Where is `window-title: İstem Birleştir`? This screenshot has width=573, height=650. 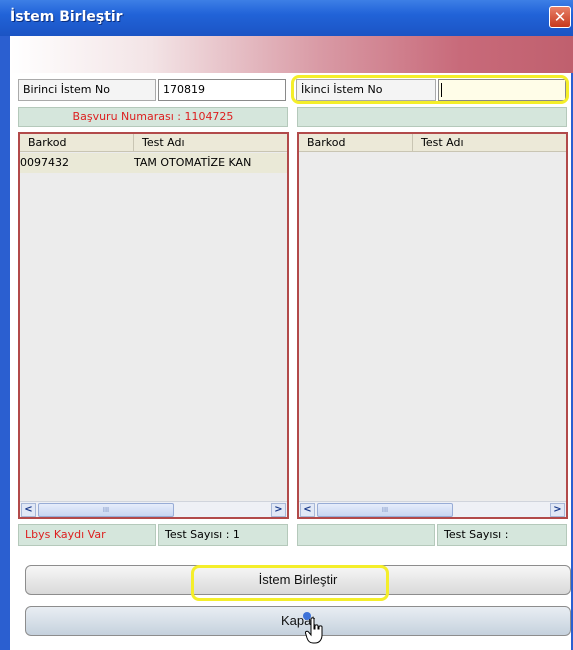
window-title: İstem Birleştir is located at coordinates (66, 17).